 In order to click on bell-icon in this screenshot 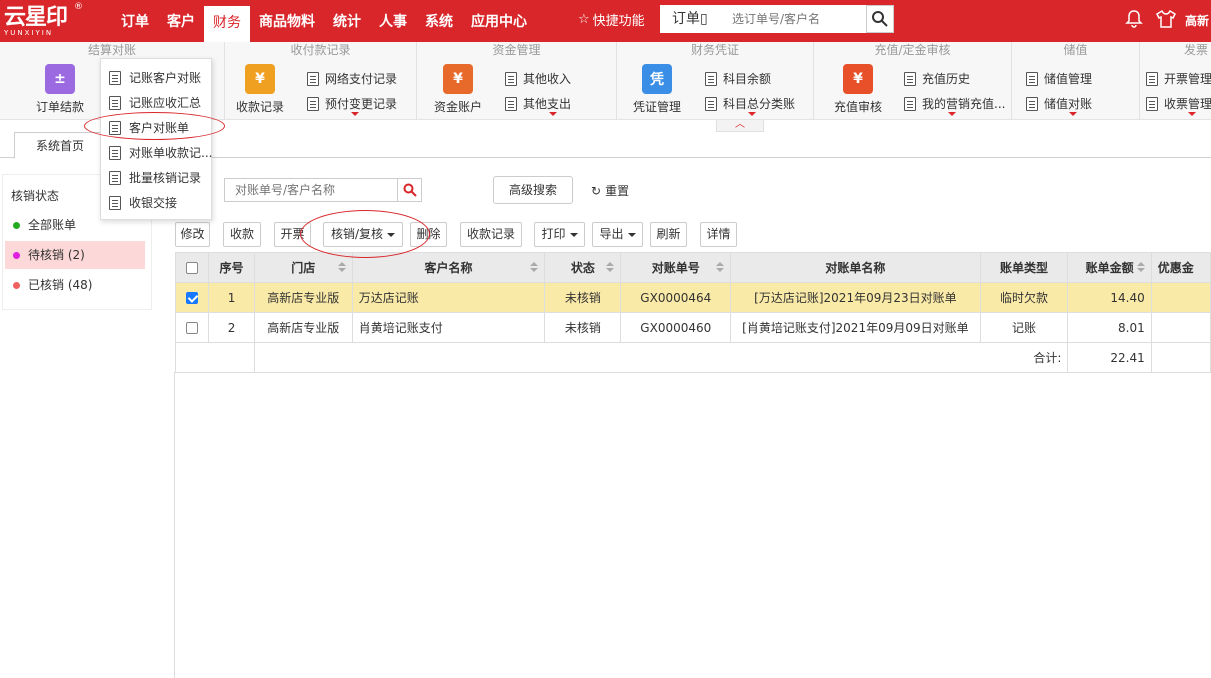, I will do `click(1134, 19)`.